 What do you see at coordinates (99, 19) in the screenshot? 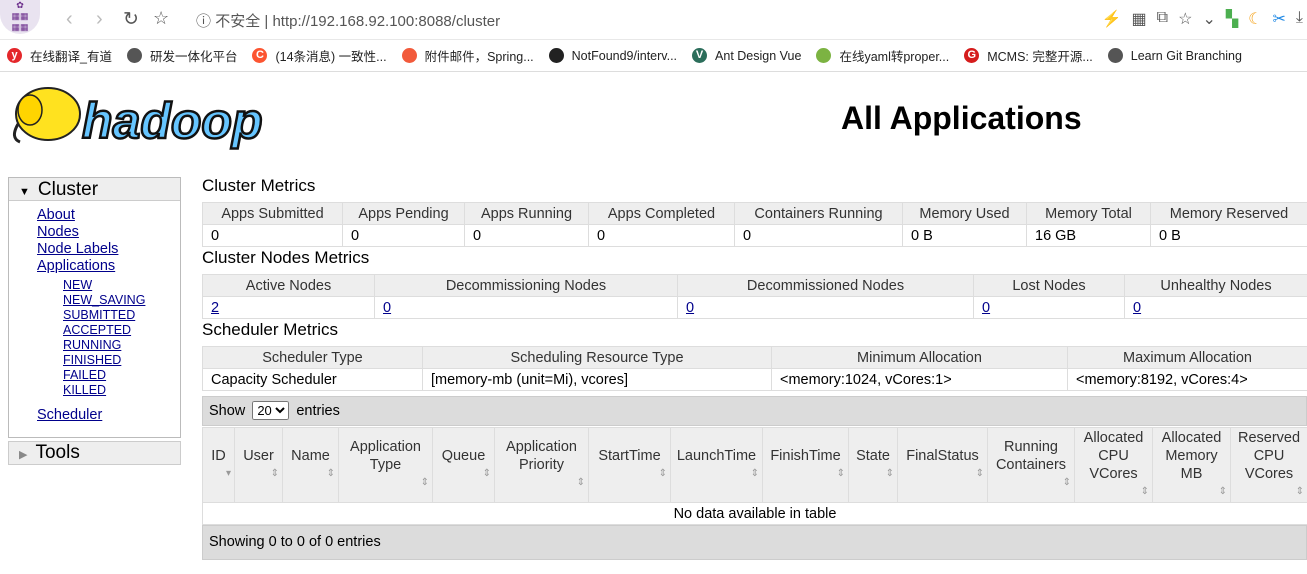
I see `forward-icon: ›` at bounding box center [99, 19].